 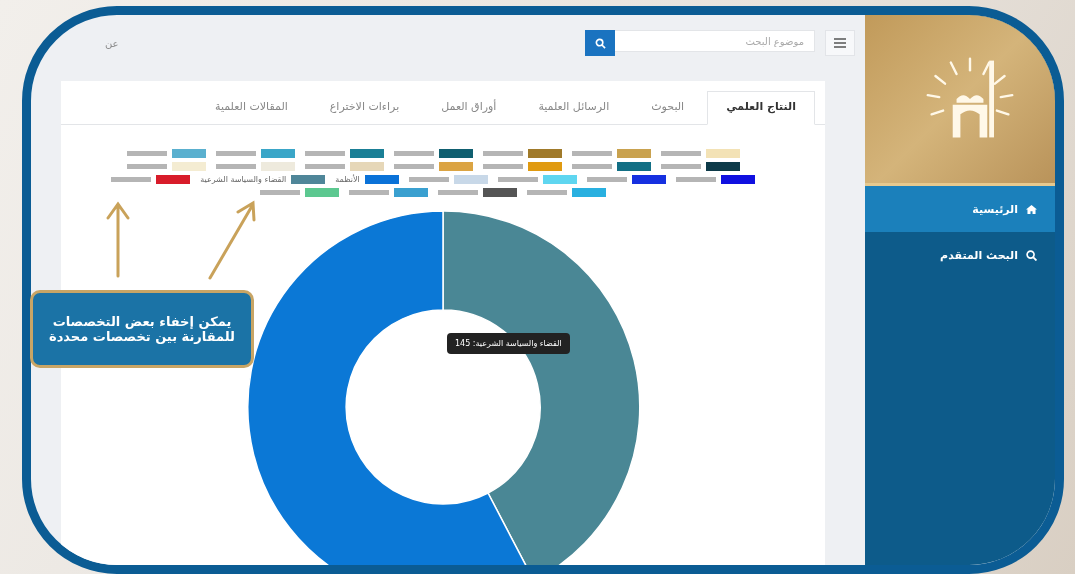 I want to click on sidebar-item: البحث المتقدم, so click(x=960, y=255).